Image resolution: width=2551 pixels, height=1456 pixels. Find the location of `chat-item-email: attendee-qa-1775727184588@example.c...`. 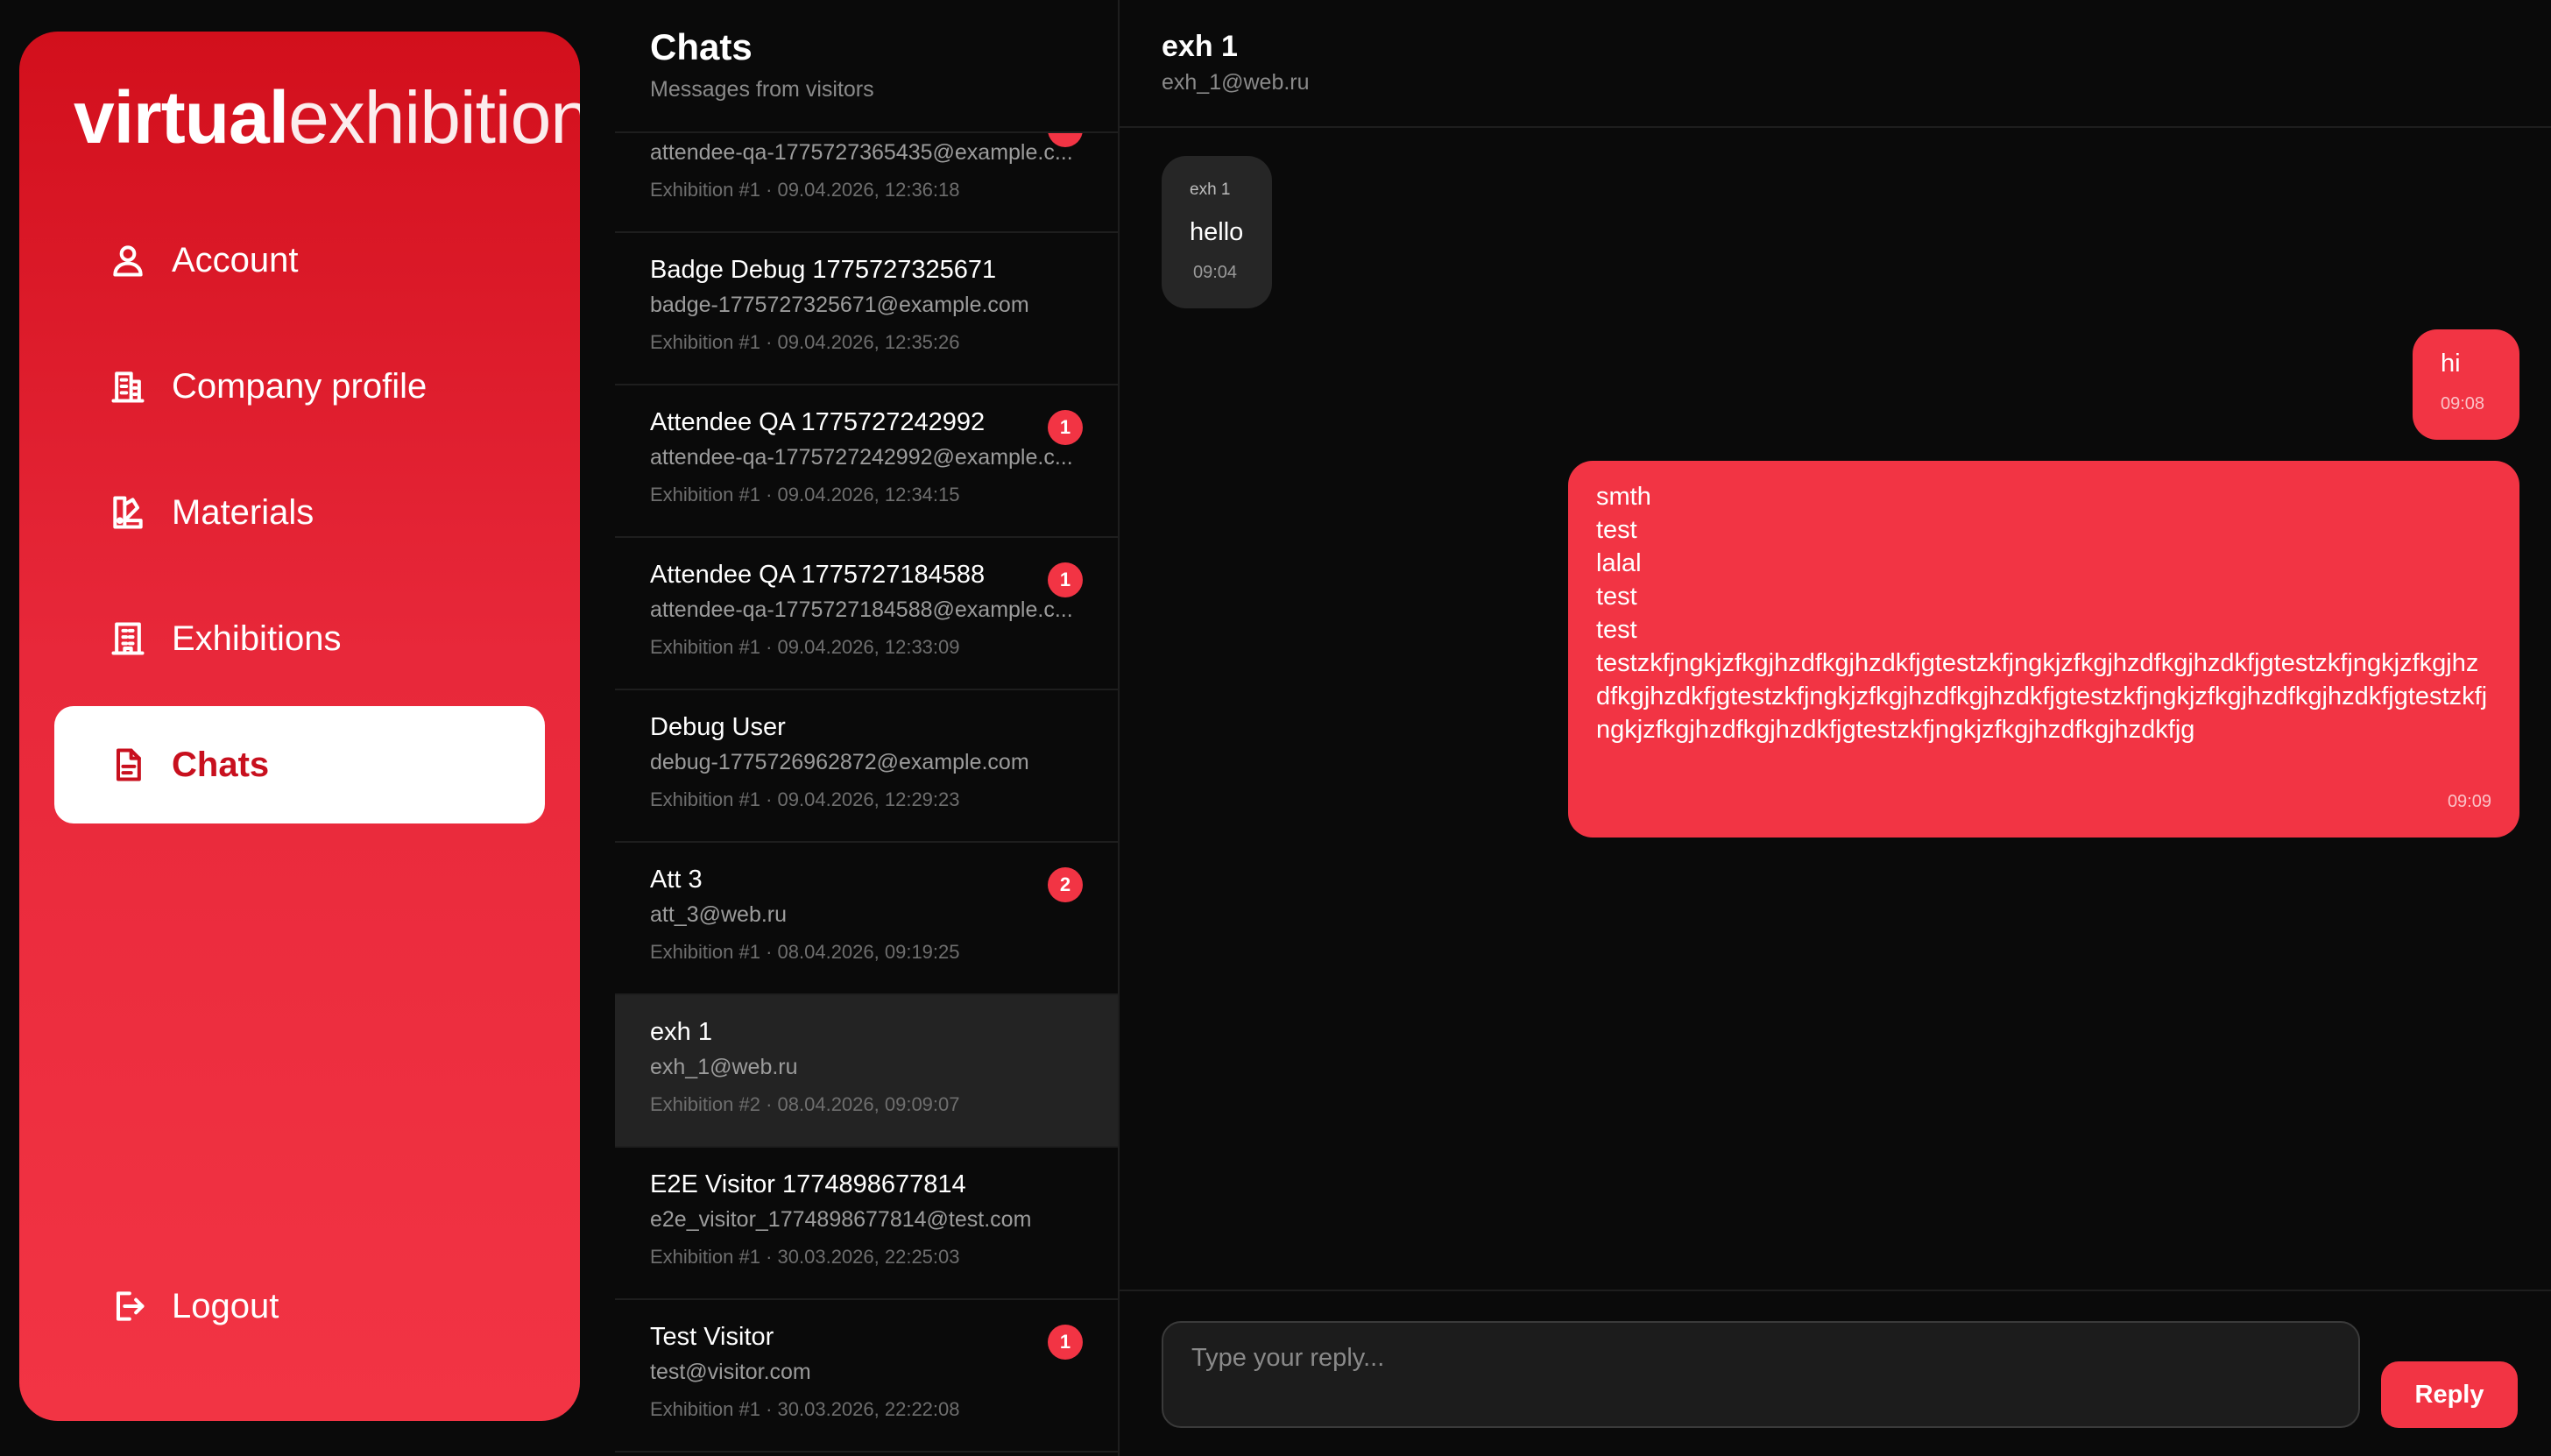

chat-item-email: attendee-qa-1775727184588@example.c... is located at coordinates (861, 609).